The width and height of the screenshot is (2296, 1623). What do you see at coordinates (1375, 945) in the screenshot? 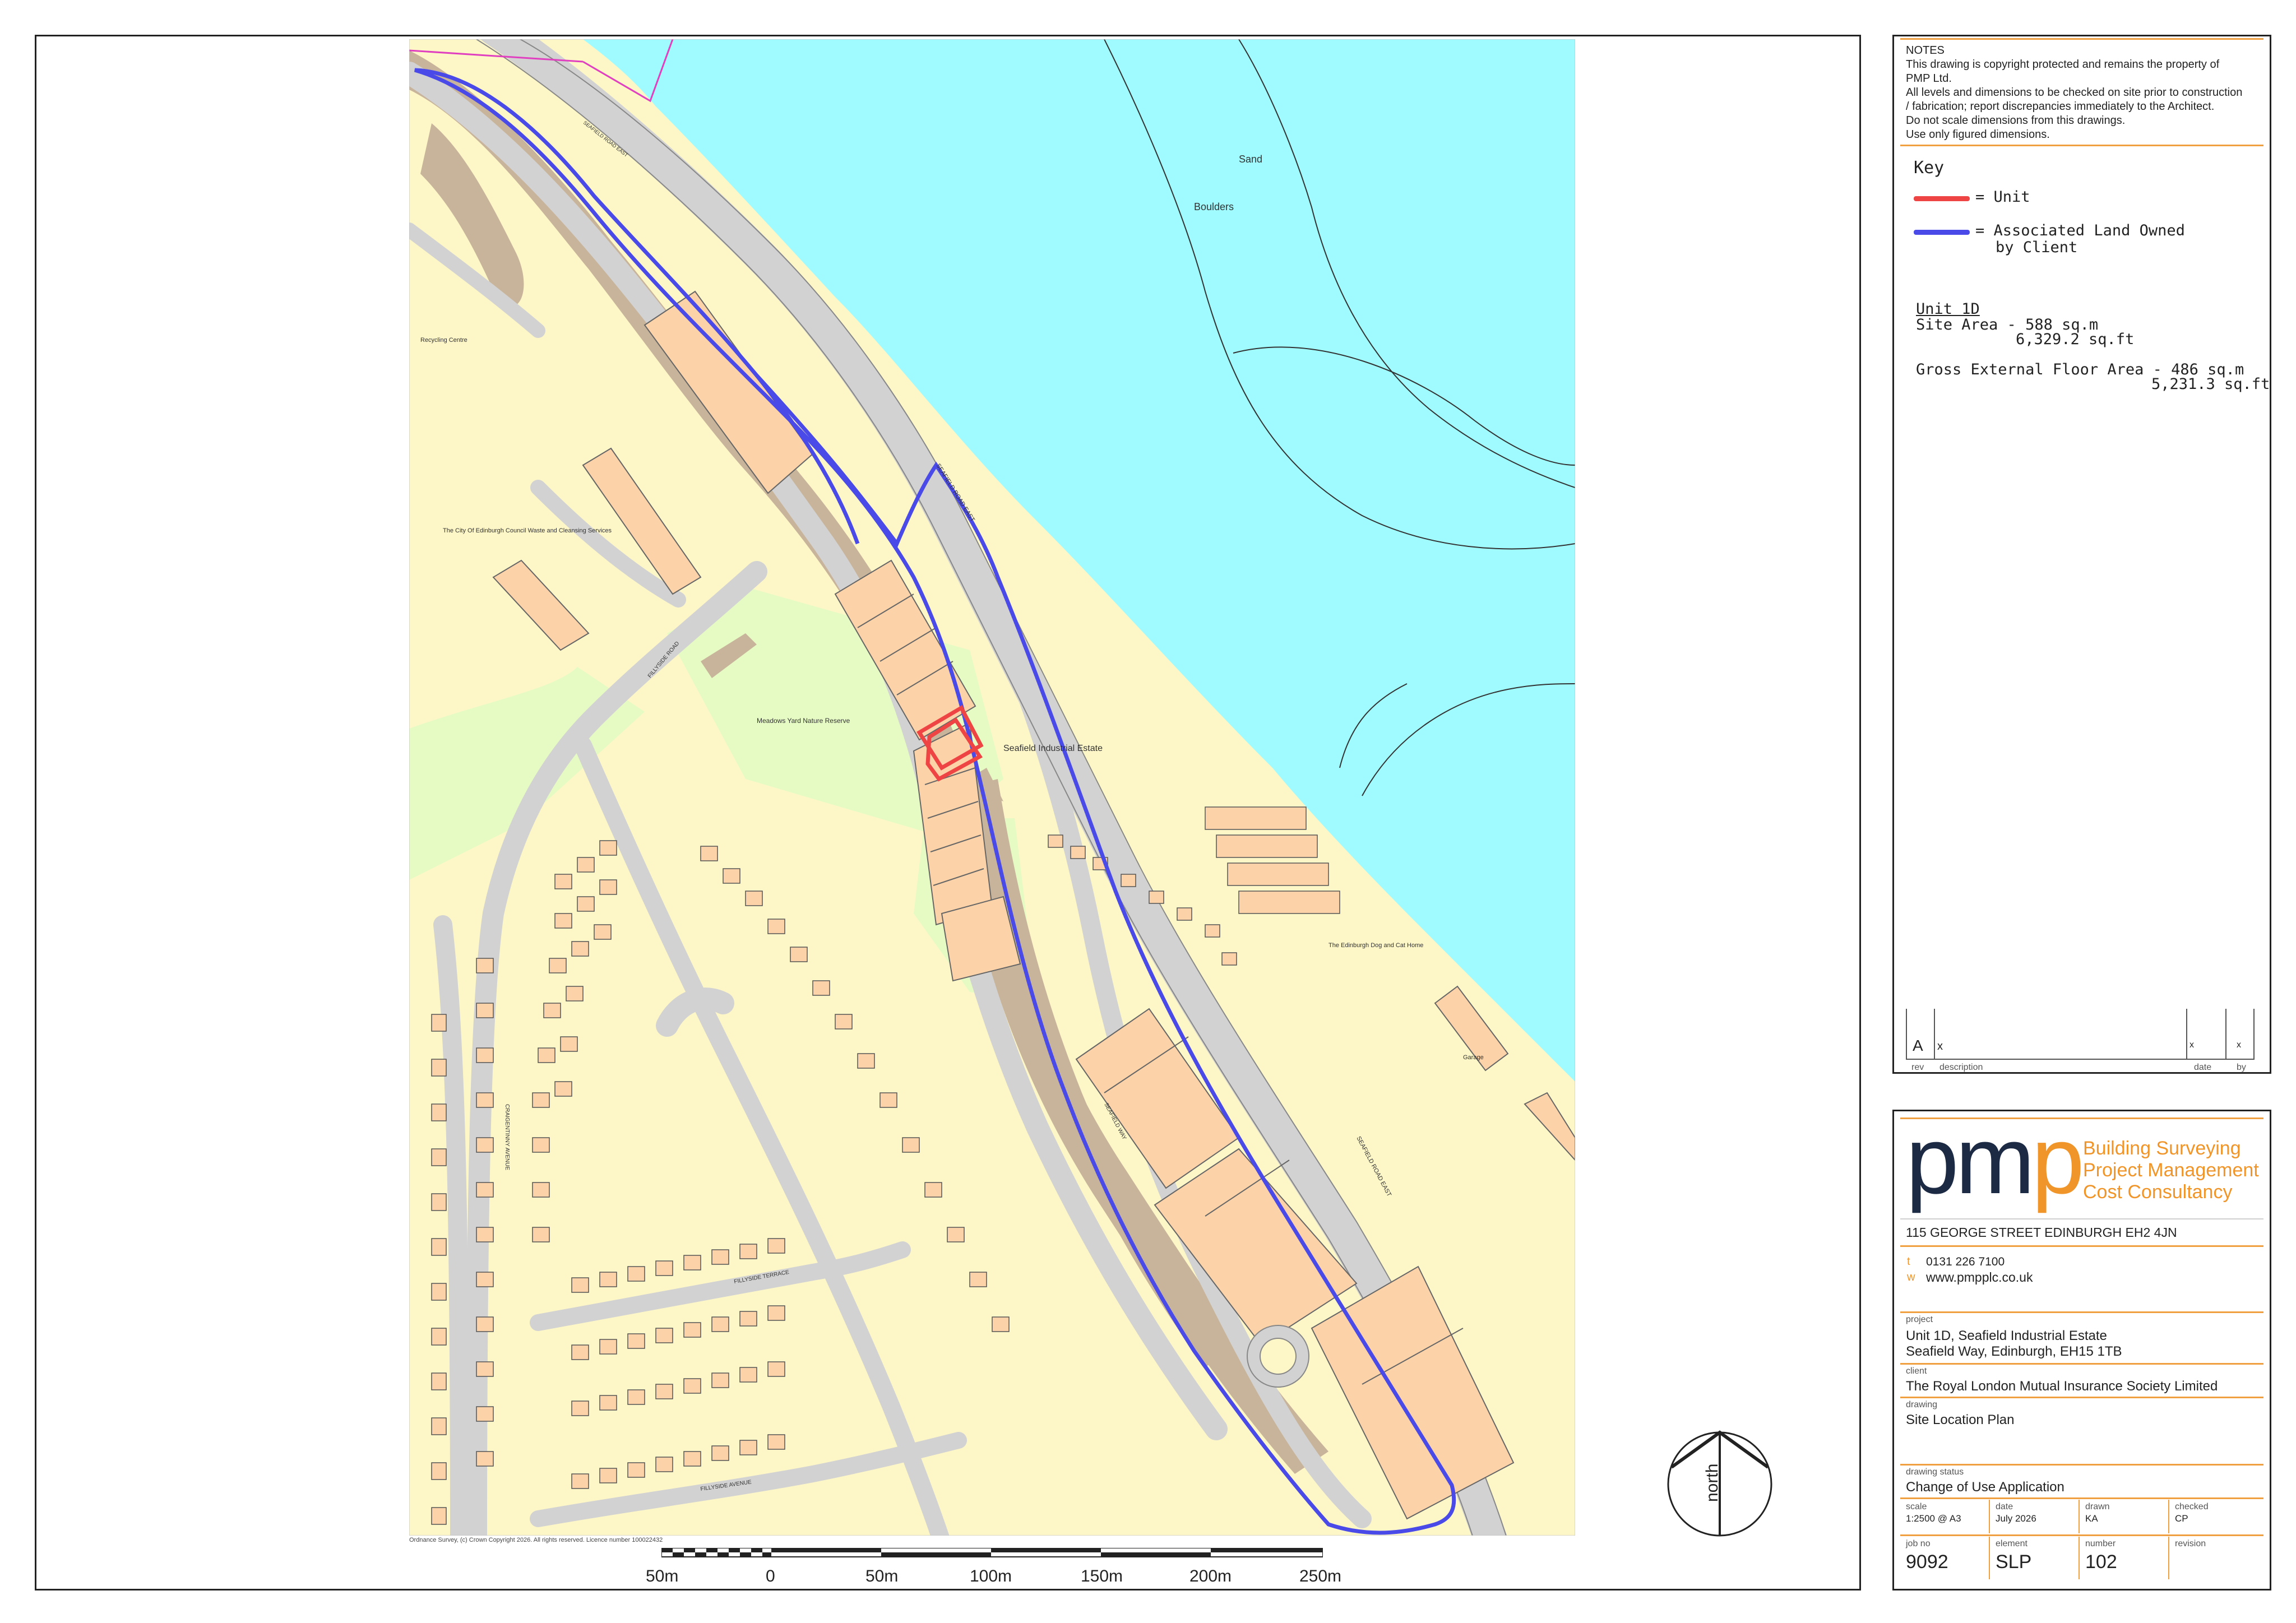
I see `map-label-dog-home: The Edinburgh Dog and Cat Home` at bounding box center [1375, 945].